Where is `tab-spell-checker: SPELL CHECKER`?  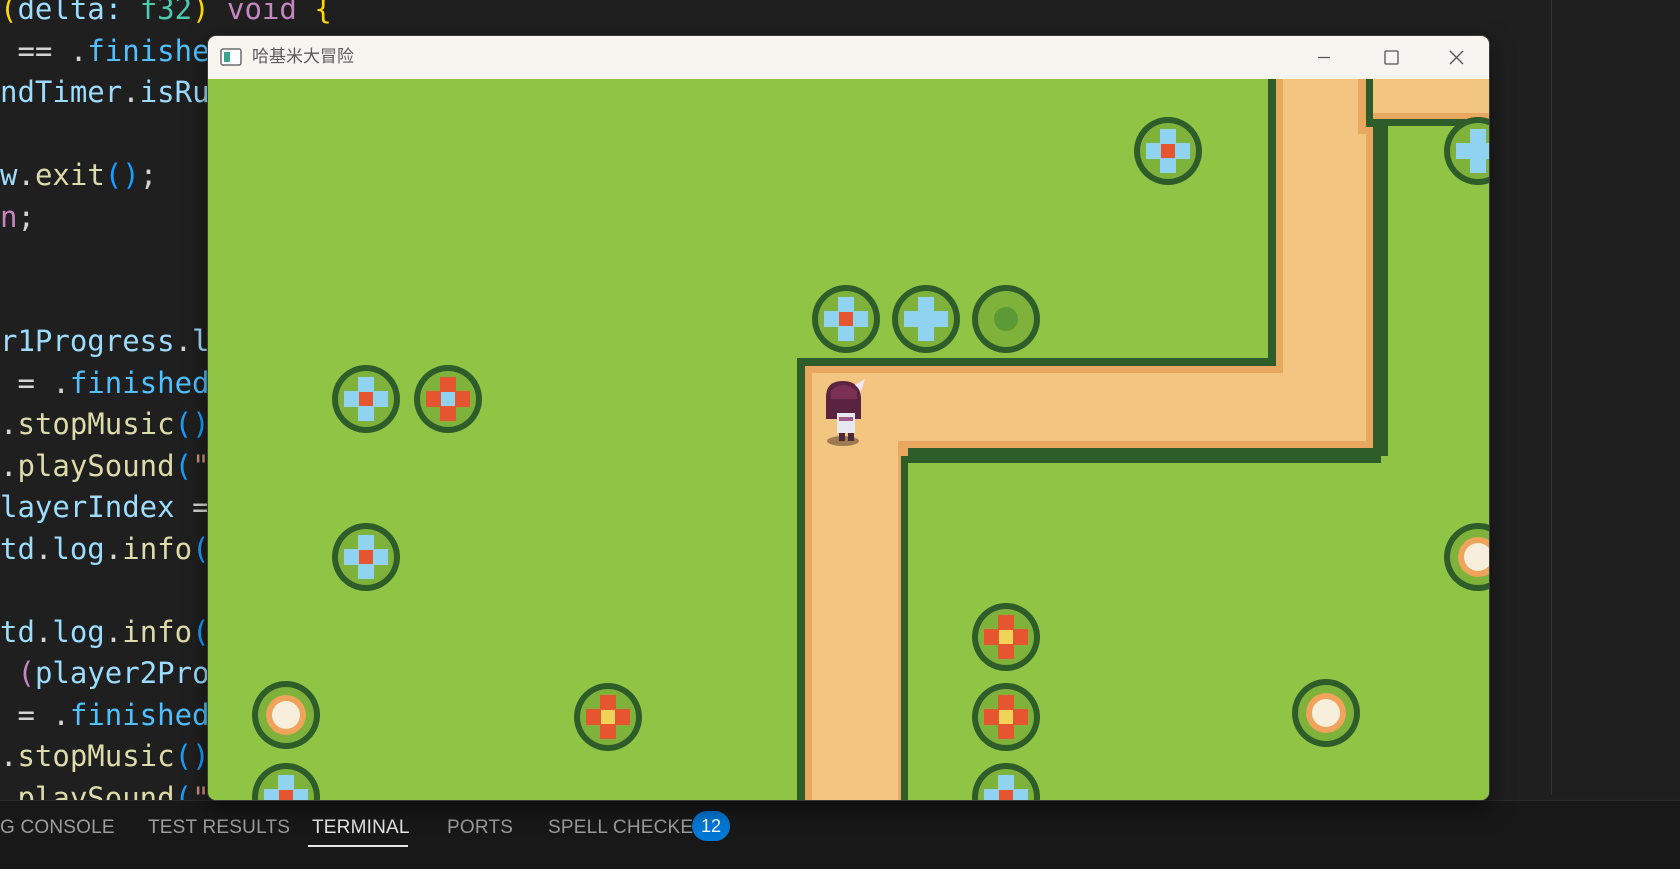
tab-spell-checker: SPELL CHECKER is located at coordinates (627, 828).